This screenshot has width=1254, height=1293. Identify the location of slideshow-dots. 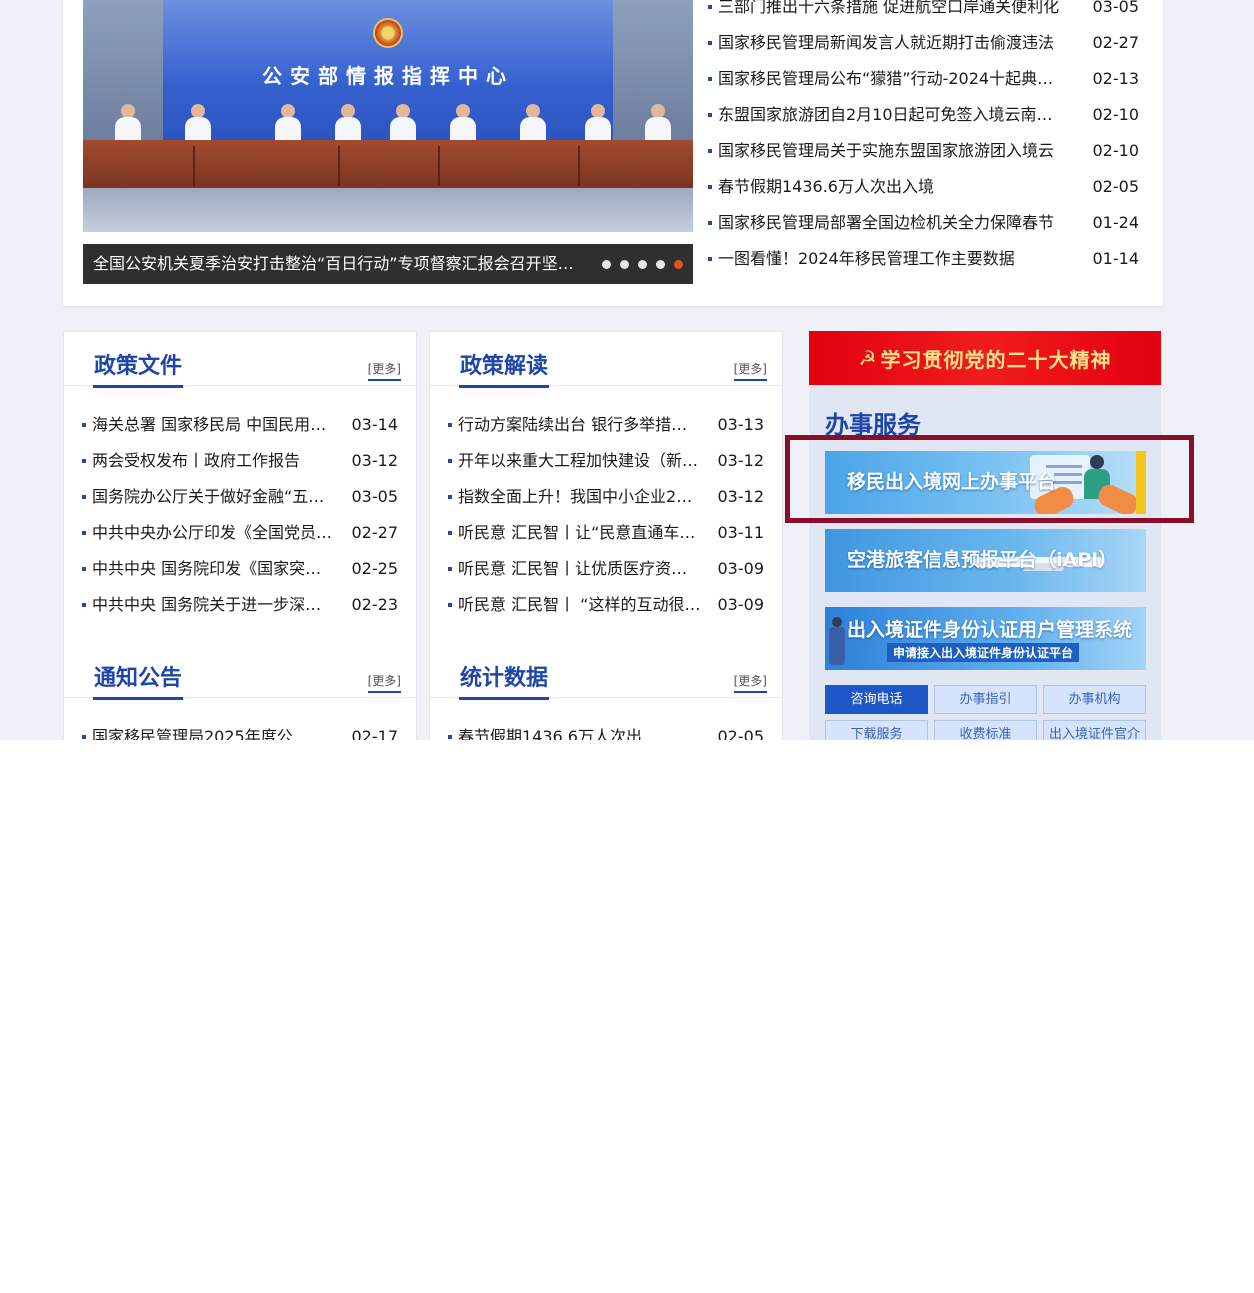
(642, 264).